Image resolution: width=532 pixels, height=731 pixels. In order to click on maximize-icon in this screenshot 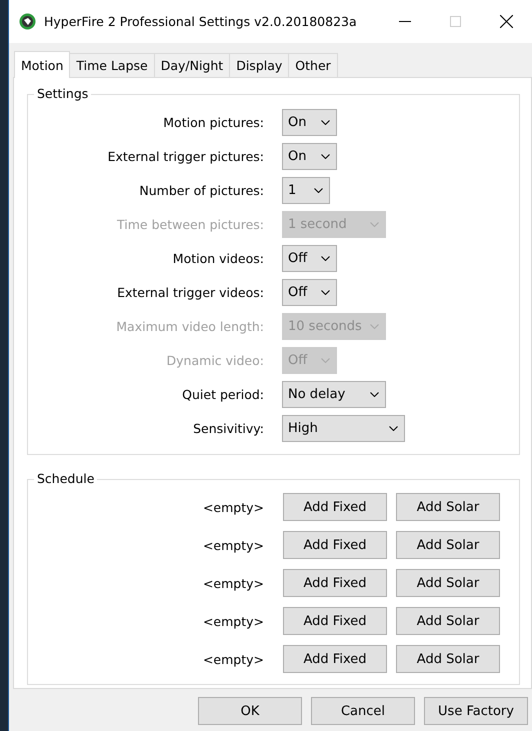, I will do `click(455, 21)`.